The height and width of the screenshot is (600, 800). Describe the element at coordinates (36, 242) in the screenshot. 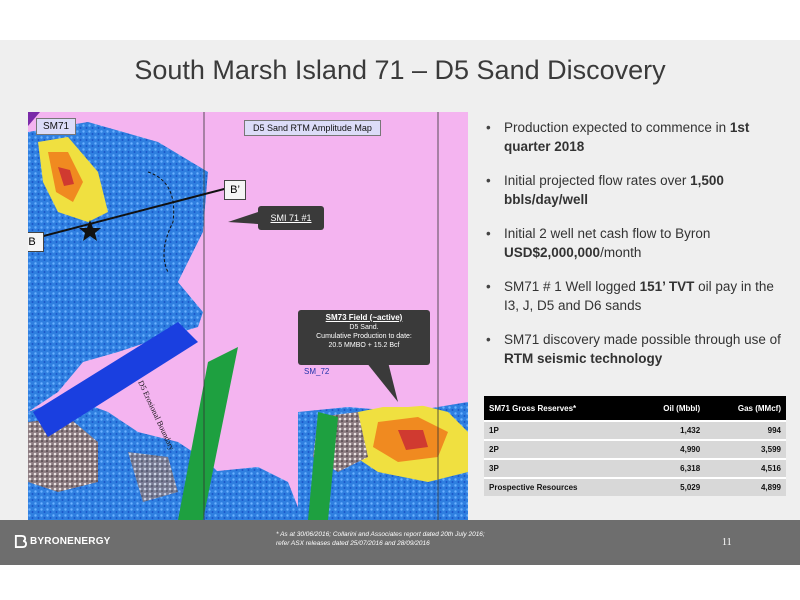

I see `b-marker: B` at that location.